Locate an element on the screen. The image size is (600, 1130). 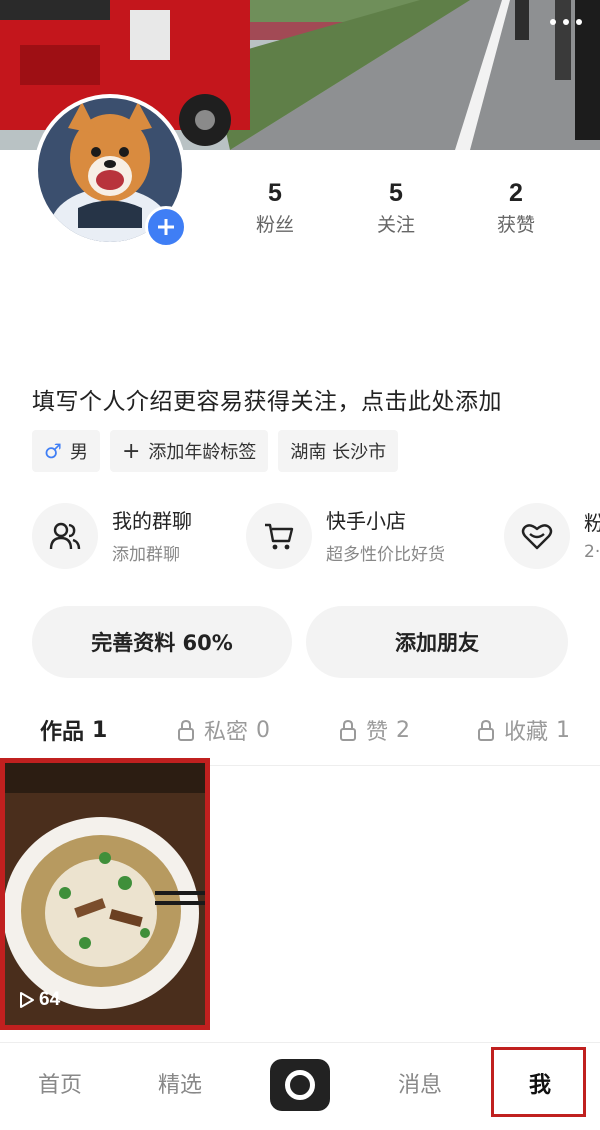
profile-tags: ♂ 男 + 添加年龄标签 湖南 长沙市 is located at coordinates (215, 451).